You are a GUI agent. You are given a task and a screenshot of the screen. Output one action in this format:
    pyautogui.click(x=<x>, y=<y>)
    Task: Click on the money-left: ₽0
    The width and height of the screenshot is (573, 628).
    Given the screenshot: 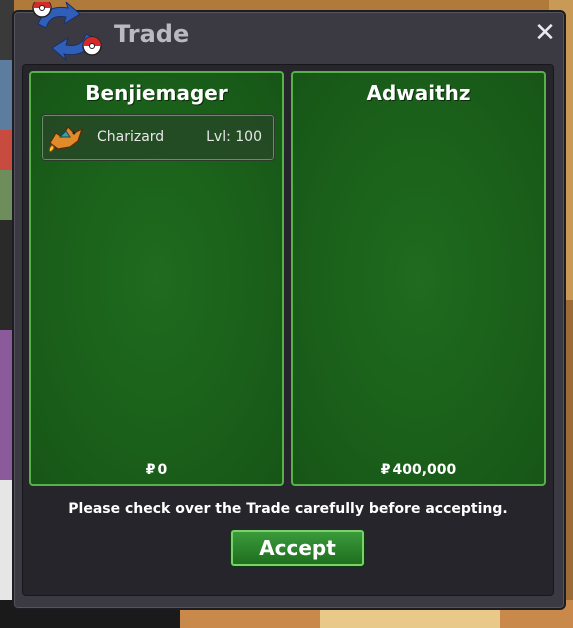 What is the action you would take?
    pyautogui.click(x=156, y=470)
    